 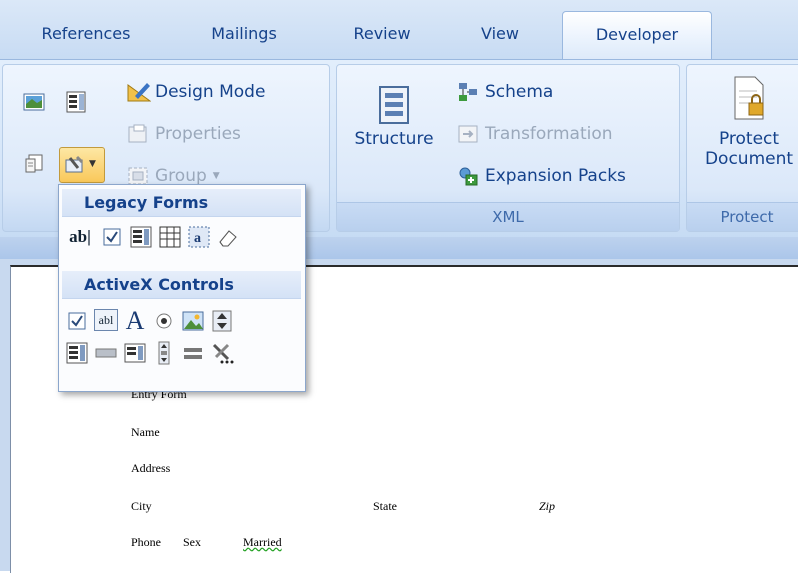 What do you see at coordinates (555, 176) in the screenshot?
I see `expansion-packs-label: Expansion Packs` at bounding box center [555, 176].